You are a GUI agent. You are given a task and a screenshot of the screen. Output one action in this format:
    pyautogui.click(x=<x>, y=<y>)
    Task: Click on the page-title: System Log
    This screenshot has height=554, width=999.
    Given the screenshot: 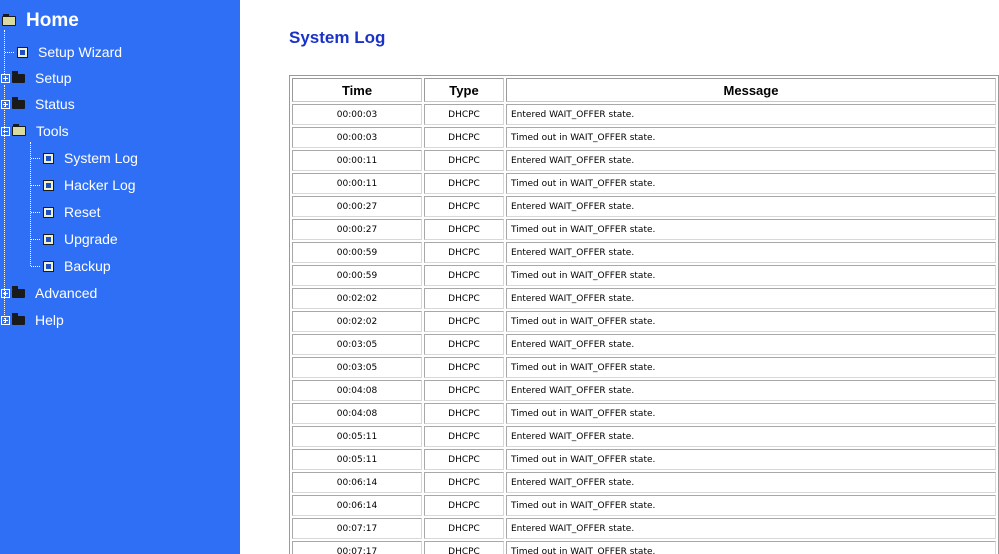 What is the action you would take?
    pyautogui.click(x=337, y=37)
    